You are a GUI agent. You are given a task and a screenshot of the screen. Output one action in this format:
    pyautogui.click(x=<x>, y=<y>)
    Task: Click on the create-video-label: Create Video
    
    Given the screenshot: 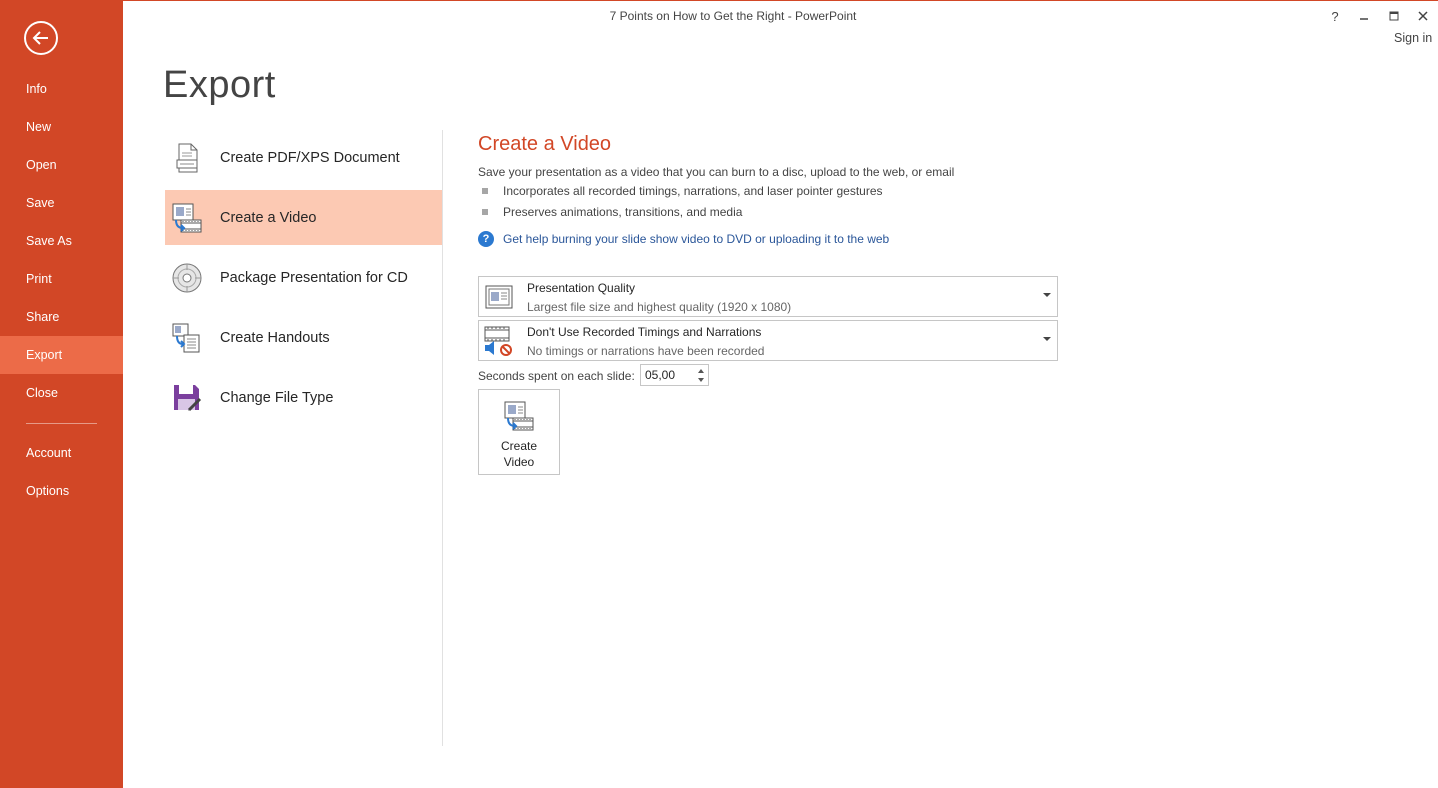 What is the action you would take?
    pyautogui.click(x=519, y=454)
    